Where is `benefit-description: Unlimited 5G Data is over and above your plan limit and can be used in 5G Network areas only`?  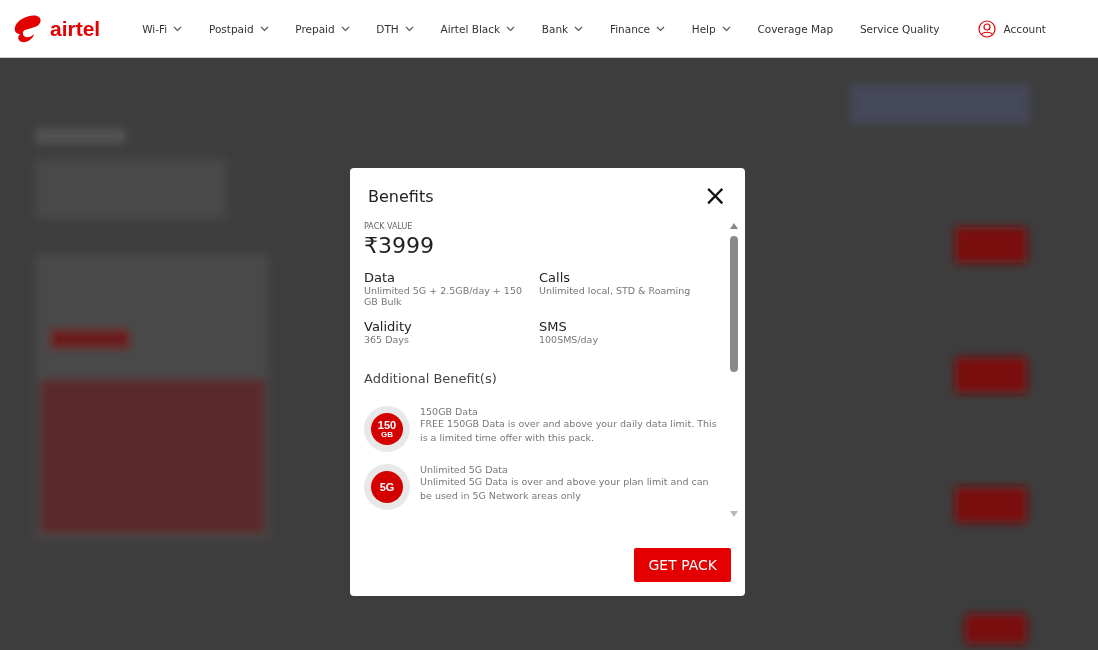 benefit-description: Unlimited 5G Data is over and above your plan limit and can be used in 5G Network areas only is located at coordinates (565, 489).